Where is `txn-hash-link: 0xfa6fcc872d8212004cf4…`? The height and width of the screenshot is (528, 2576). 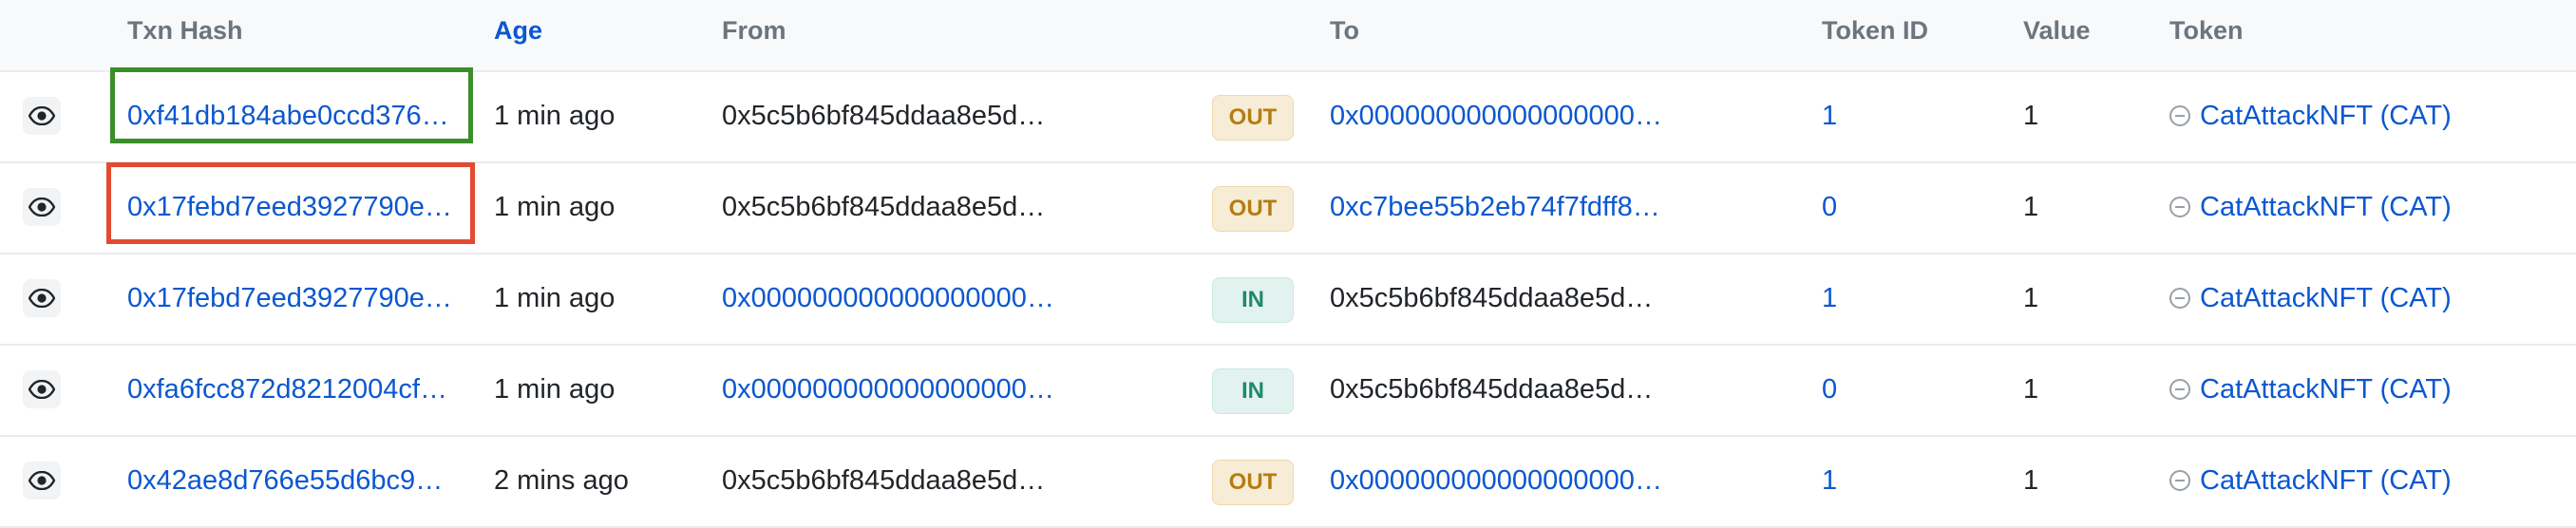 txn-hash-link: 0xfa6fcc872d8212004cf4… is located at coordinates (291, 389).